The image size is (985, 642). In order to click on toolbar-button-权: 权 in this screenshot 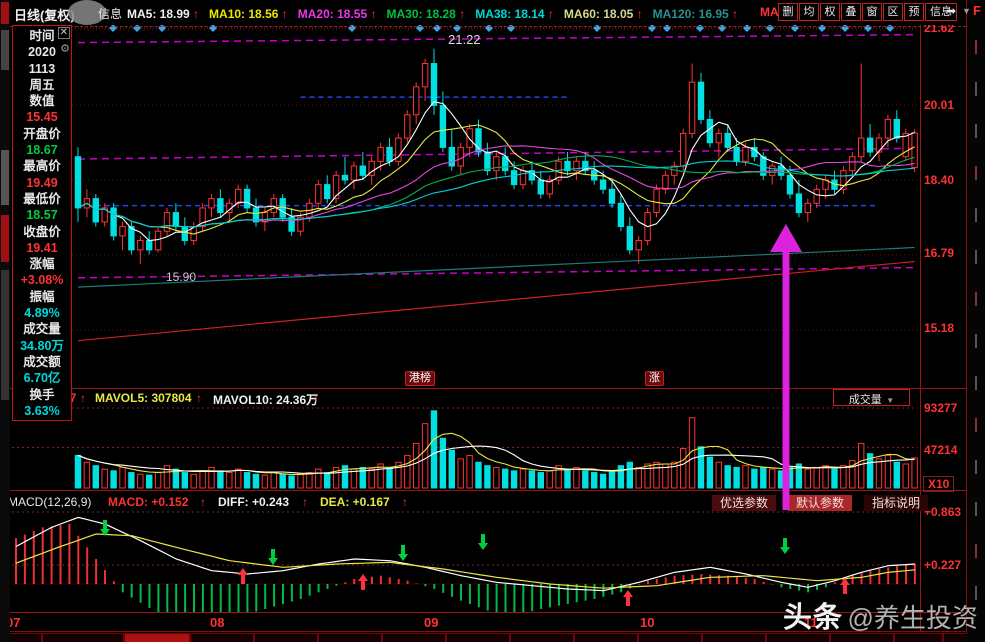, I will do `click(830, 12)`.